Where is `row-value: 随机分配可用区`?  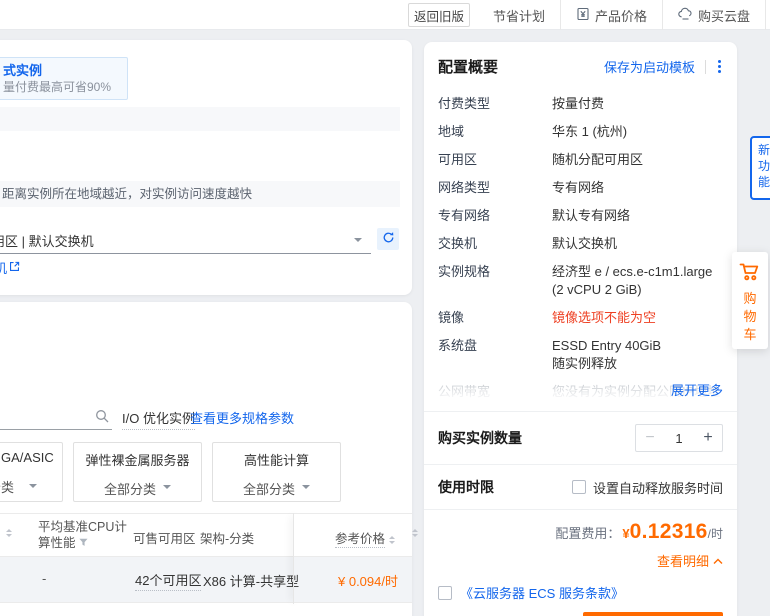
row-value: 随机分配可用区 is located at coordinates (598, 159).